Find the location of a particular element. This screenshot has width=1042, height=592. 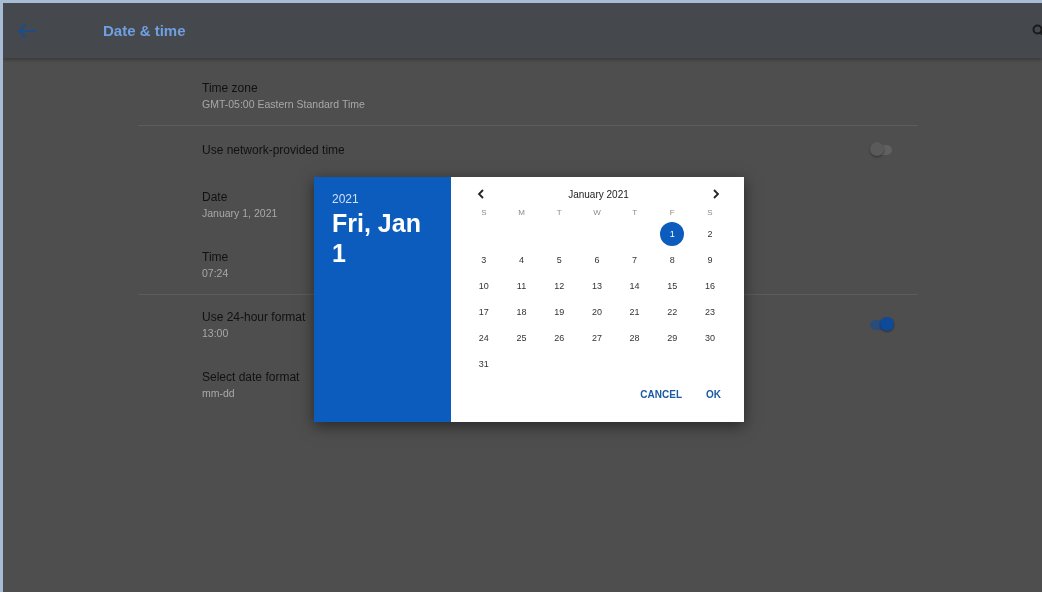

setting-title: Use 24-hour format is located at coordinates (254, 317).